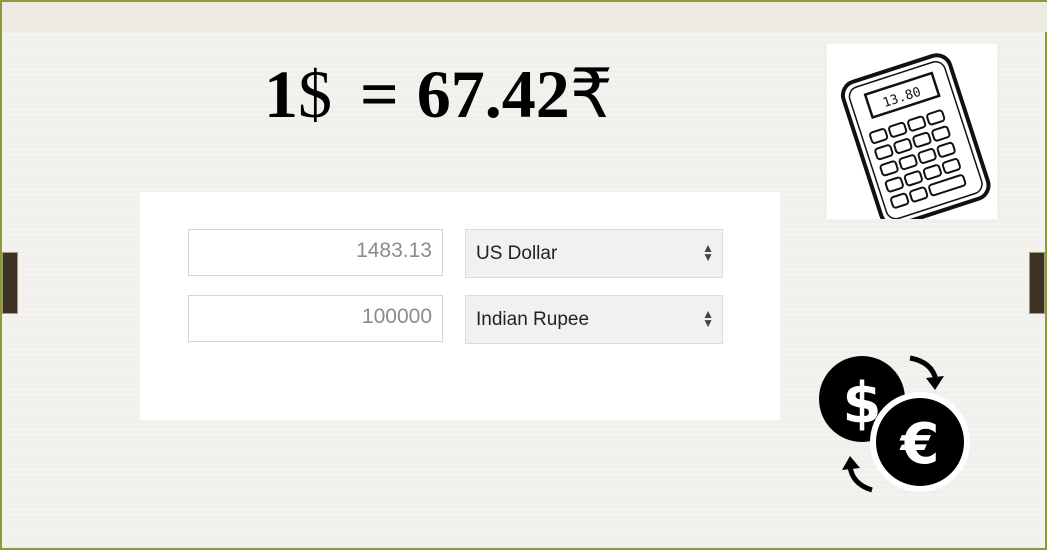 The width and height of the screenshot is (1047, 550). I want to click on right-nav-tab, so click(1037, 283).